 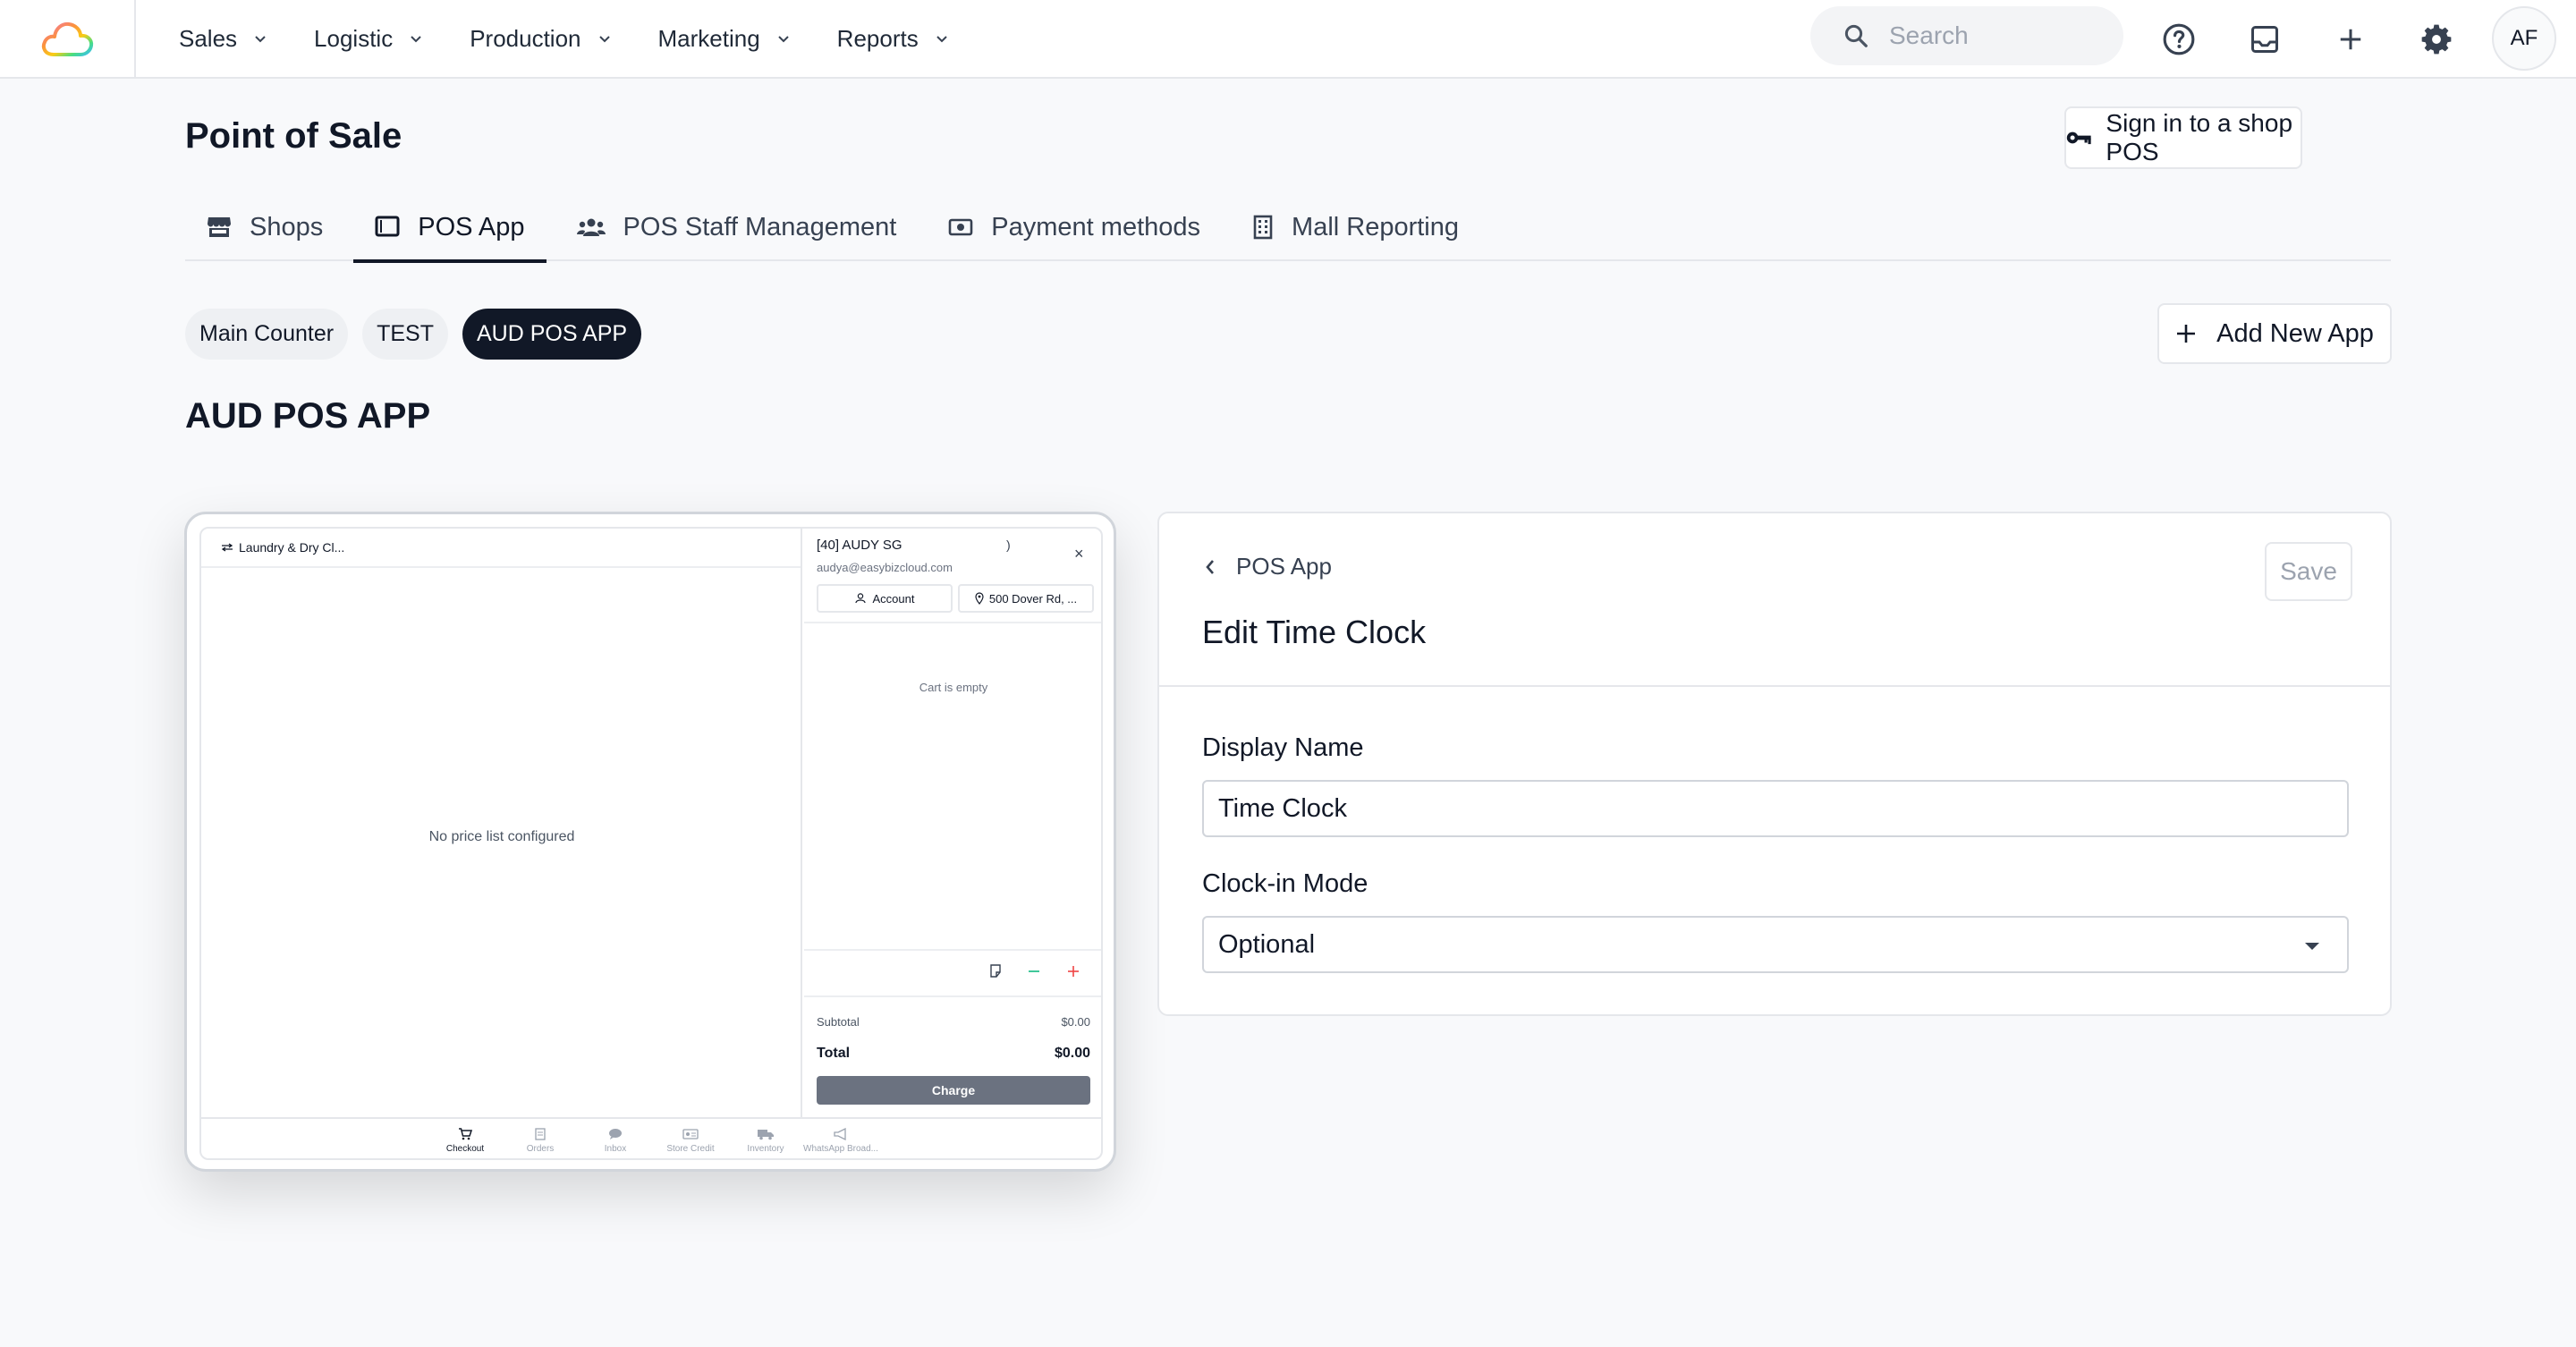 What do you see at coordinates (1079, 554) in the screenshot?
I see `clear-customer-button: ×` at bounding box center [1079, 554].